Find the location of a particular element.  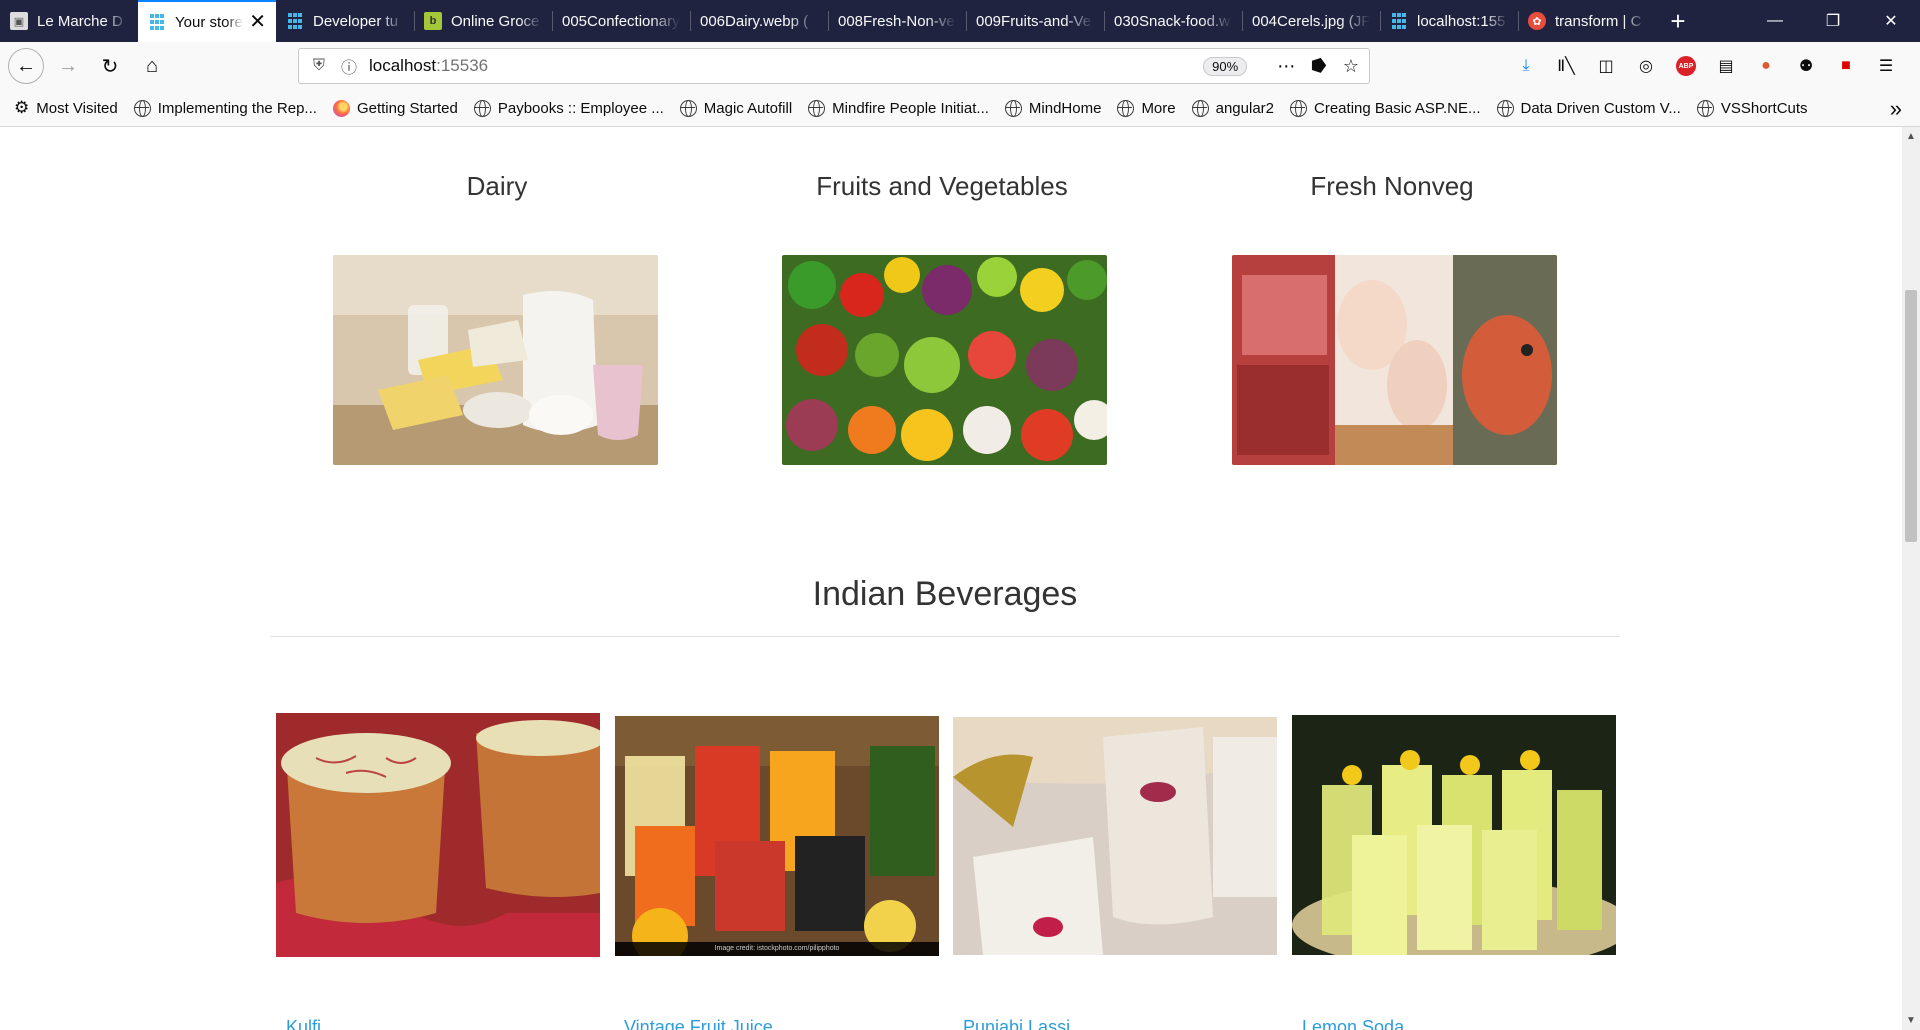

tab-title: 008Fresh-Non-ve is located at coordinates (896, 21).